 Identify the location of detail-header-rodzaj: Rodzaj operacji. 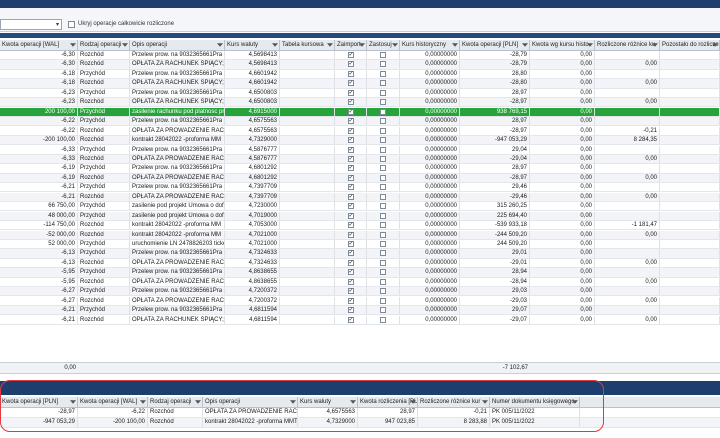
(175, 402).